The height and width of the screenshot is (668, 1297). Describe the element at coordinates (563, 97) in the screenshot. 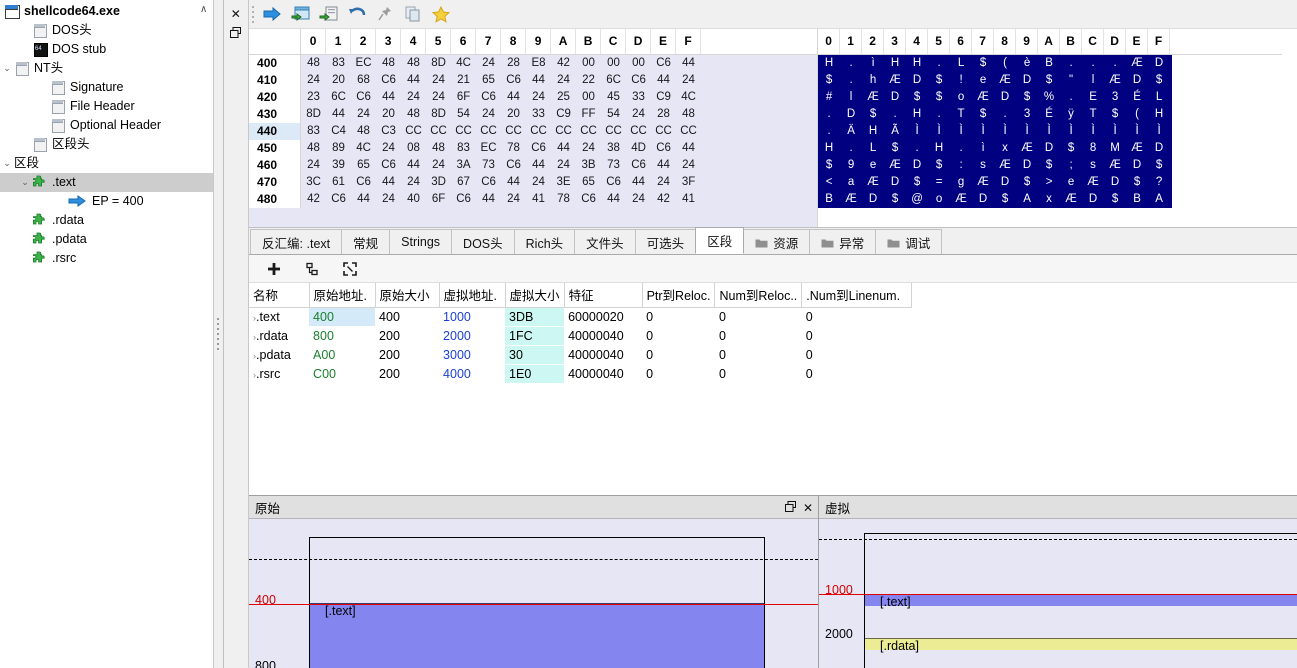

I see `hex-byte: 25` at that location.